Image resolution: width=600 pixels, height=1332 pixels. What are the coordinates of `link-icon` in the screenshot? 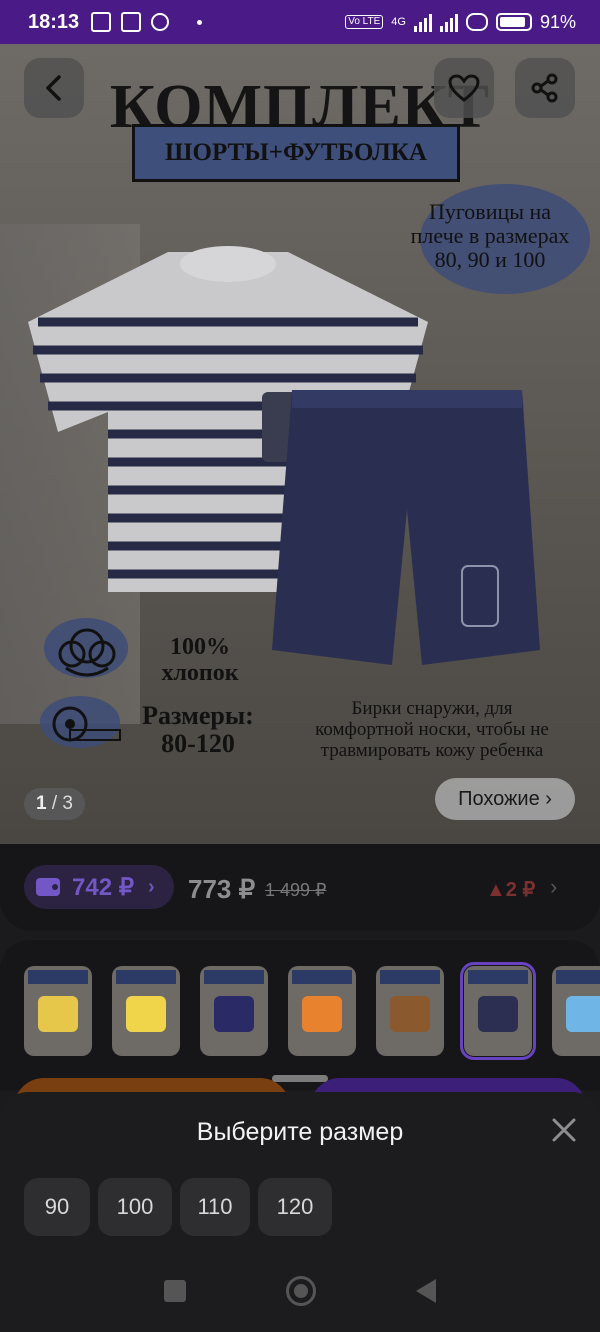 It's located at (476, 22).